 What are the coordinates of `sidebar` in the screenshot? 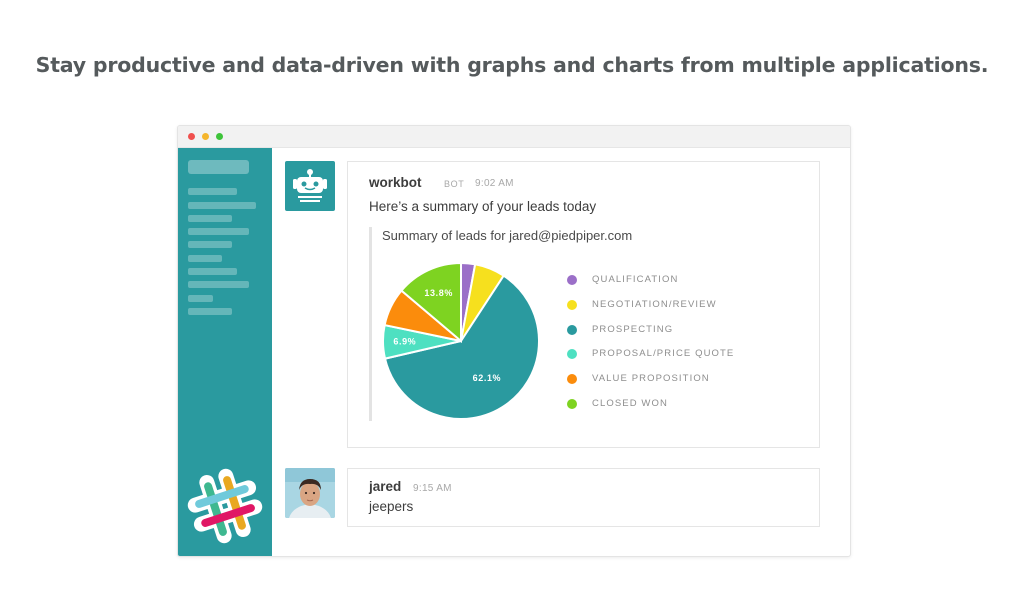 It's located at (225, 352).